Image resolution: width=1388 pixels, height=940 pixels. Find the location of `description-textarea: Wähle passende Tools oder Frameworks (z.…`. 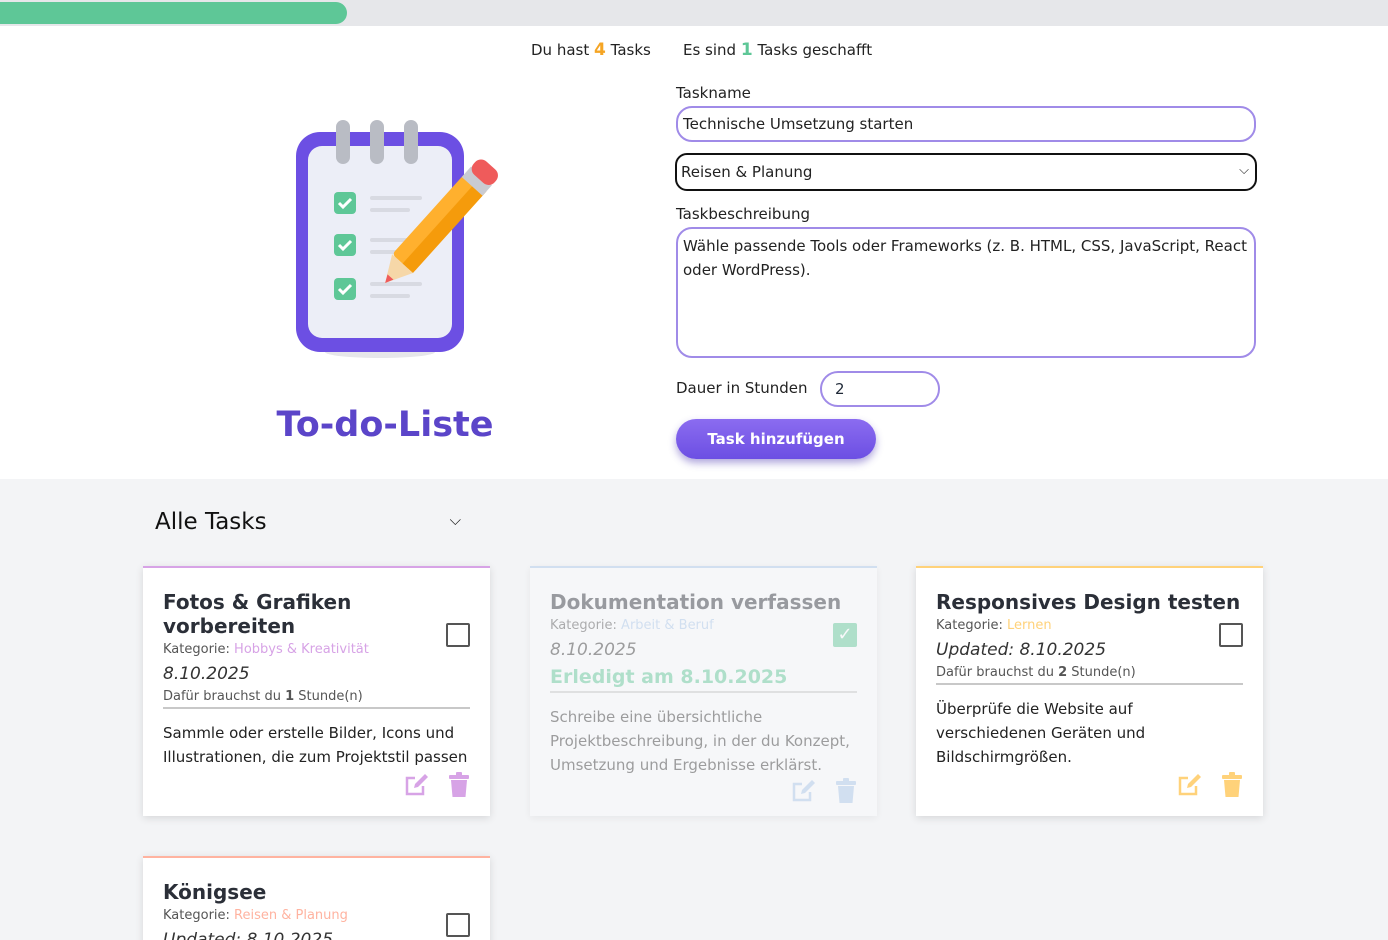

description-textarea: Wähle passende Tools oder Frameworks (z.… is located at coordinates (966, 292).